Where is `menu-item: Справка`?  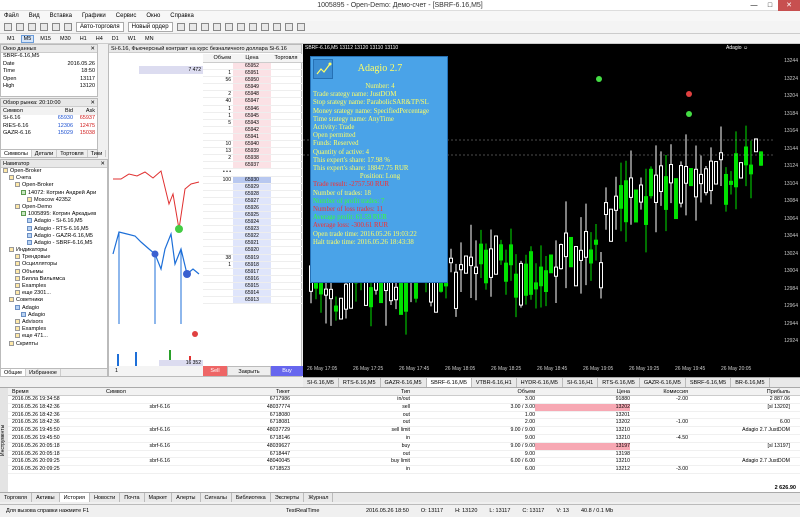
menu-item: Справка is located at coordinates (182, 16).